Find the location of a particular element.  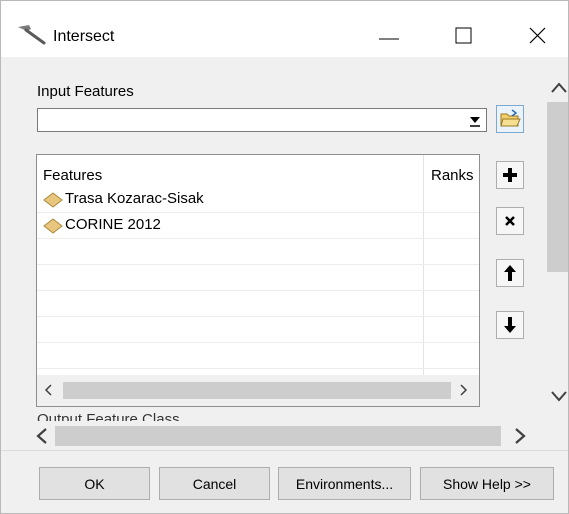

delete-x-icon is located at coordinates (510, 221).